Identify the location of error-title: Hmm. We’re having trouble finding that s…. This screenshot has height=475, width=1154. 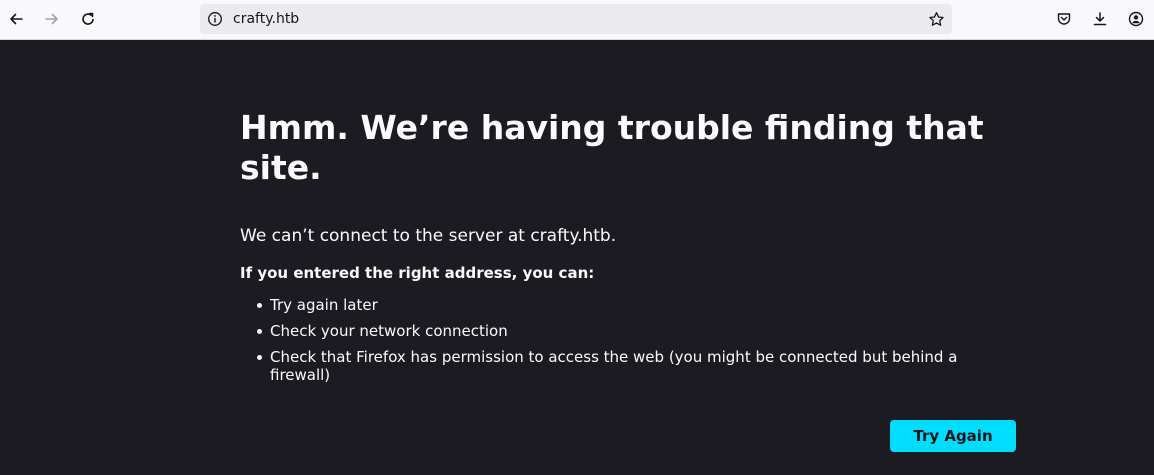
(612, 147).